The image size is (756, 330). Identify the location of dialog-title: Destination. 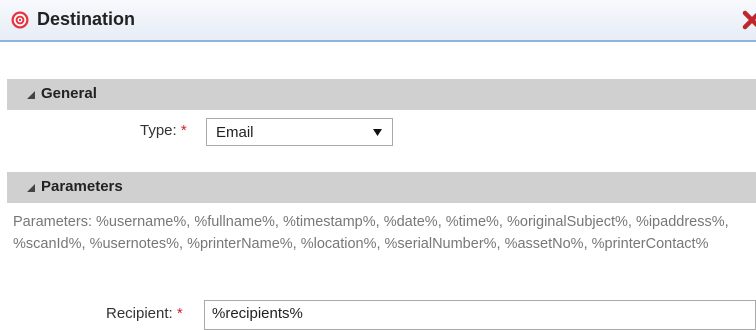
(86, 19).